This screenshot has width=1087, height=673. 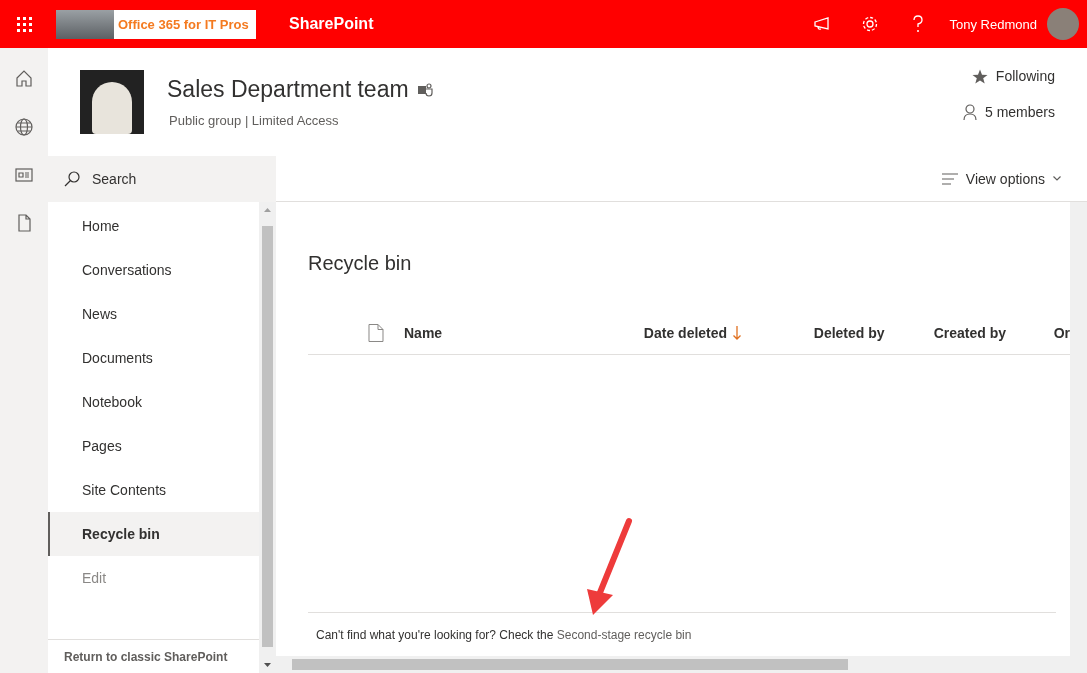 What do you see at coordinates (24, 24) in the screenshot?
I see `app-launcher-icon` at bounding box center [24, 24].